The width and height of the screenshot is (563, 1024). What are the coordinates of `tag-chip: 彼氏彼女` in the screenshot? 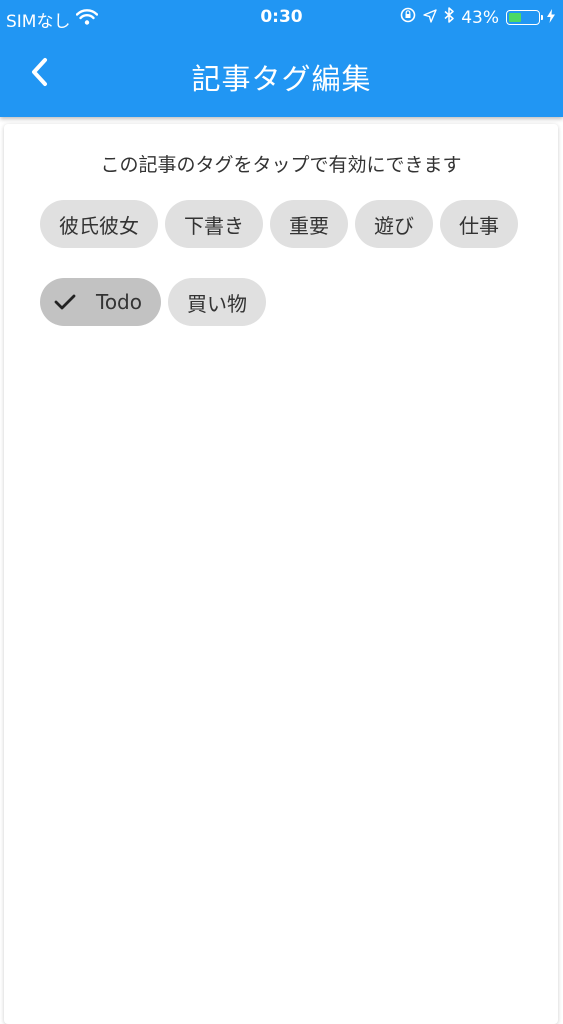 It's located at (99, 224).